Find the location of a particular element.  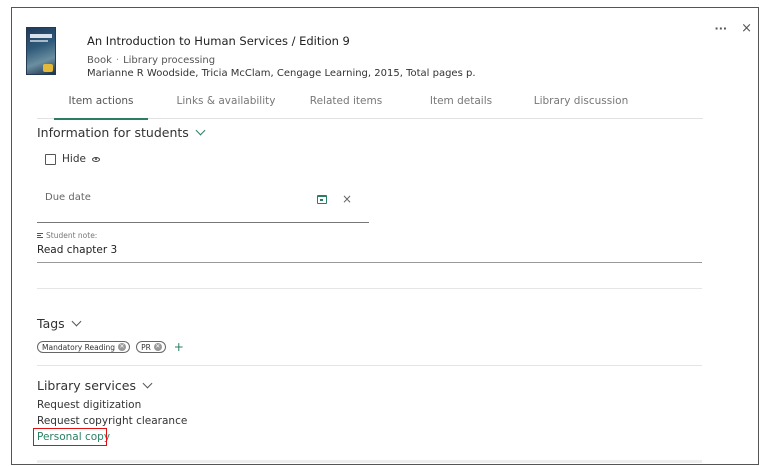

tags-list: Mandatory Reading ✕ PR ✕ + is located at coordinates (110, 347).